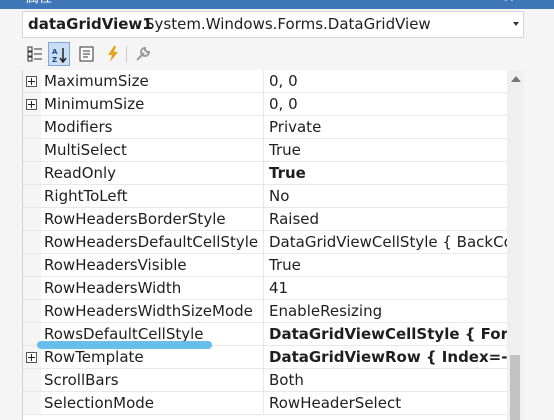  What do you see at coordinates (39, 3) in the screenshot?
I see `window-title: 属性` at bounding box center [39, 3].